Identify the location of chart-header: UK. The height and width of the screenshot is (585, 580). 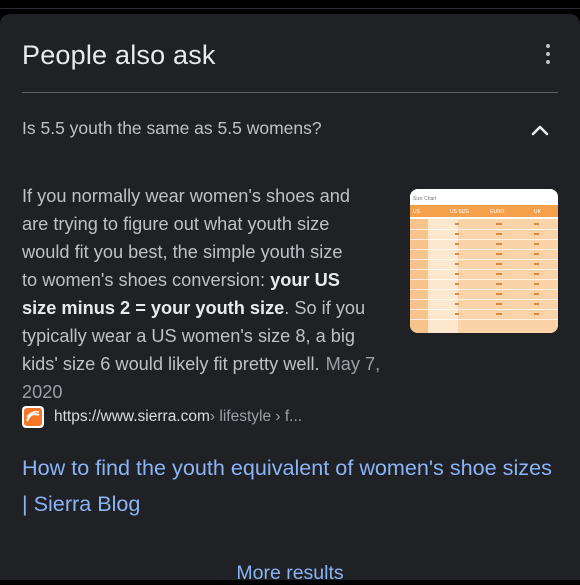
(538, 212).